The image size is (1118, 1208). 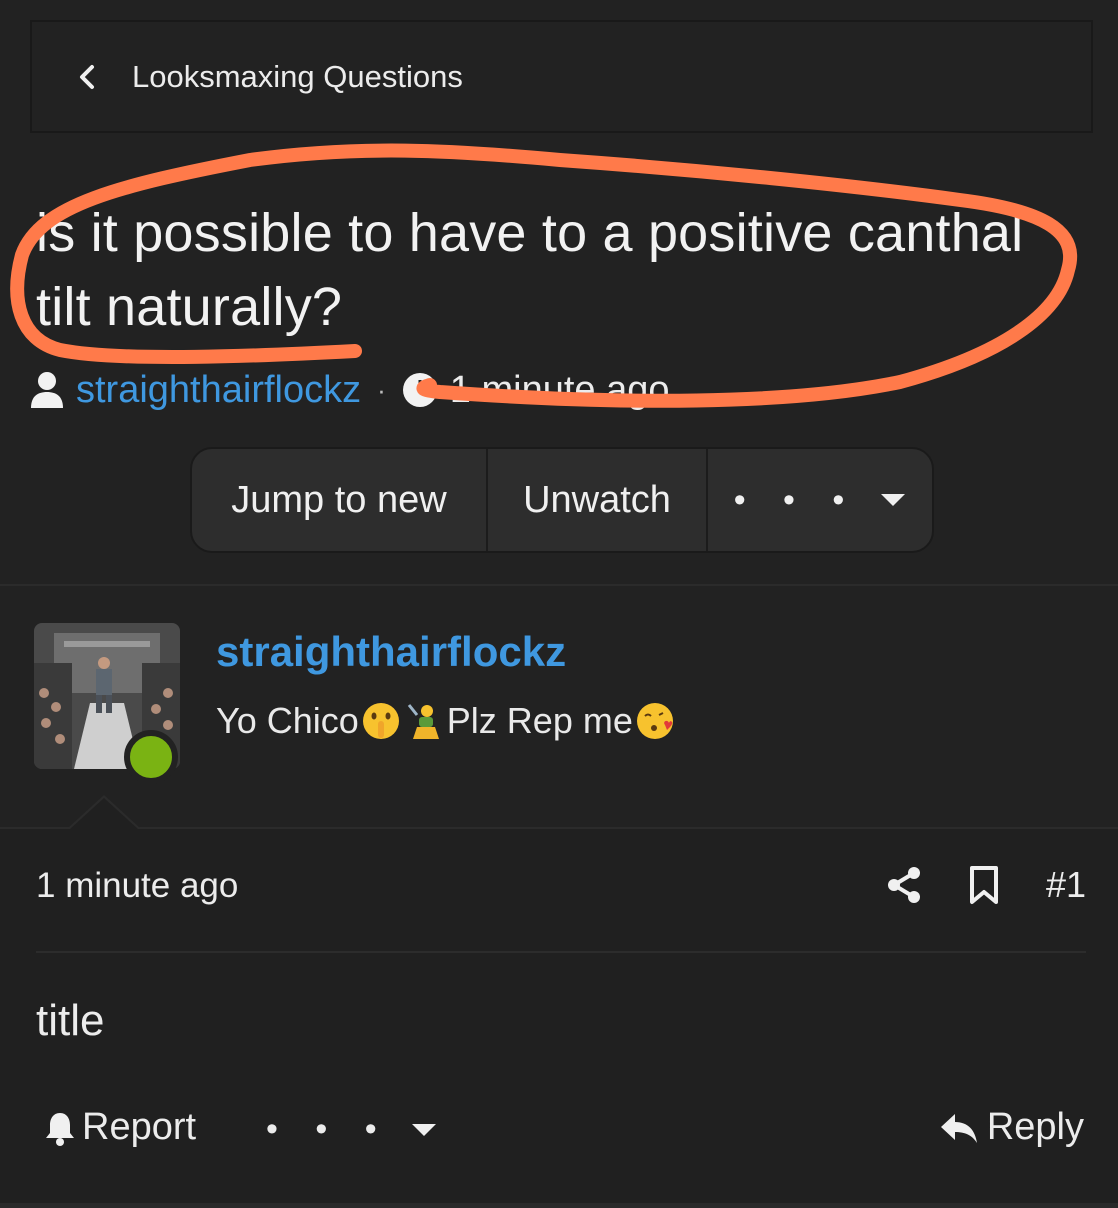 I want to click on bell-icon, so click(x=60, y=1129).